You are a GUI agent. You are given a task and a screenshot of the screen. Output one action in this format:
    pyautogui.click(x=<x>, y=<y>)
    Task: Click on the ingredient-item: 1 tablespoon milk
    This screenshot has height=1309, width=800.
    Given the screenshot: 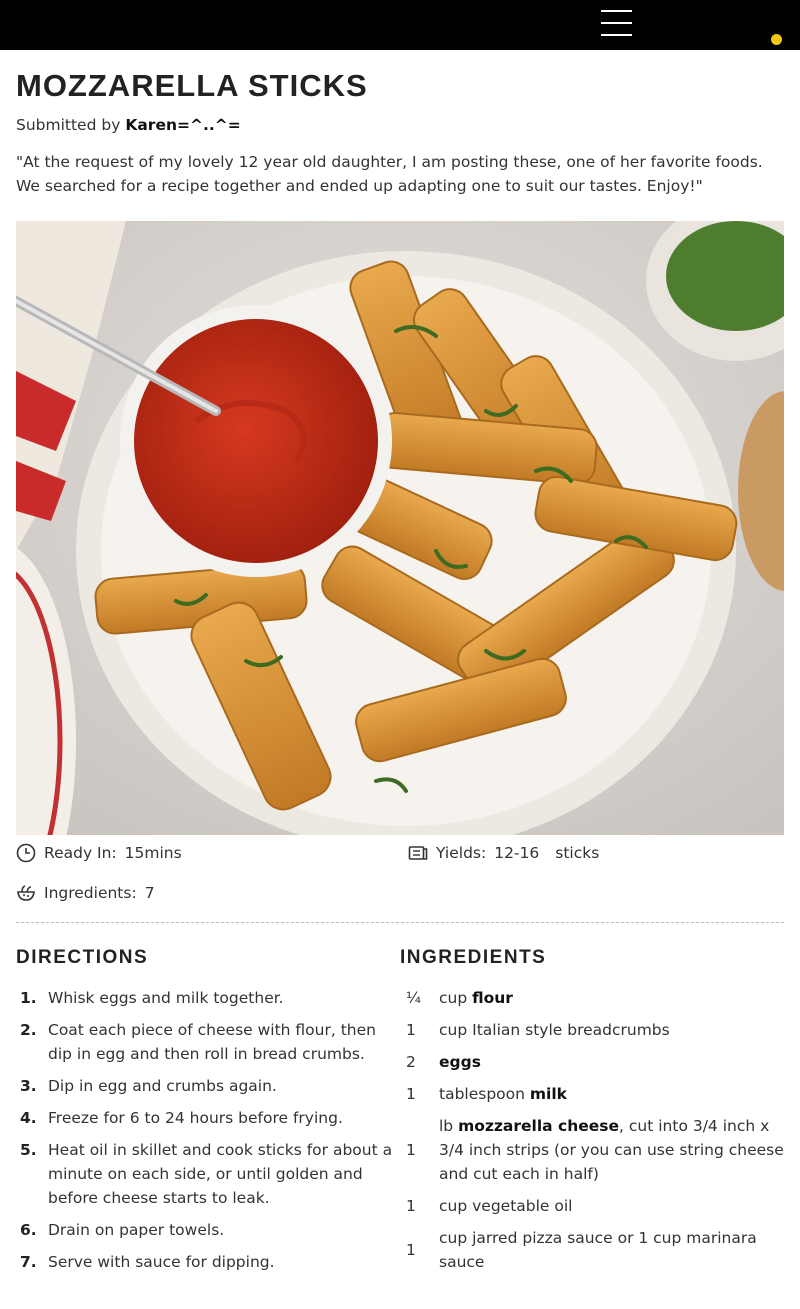 What is the action you would take?
    pyautogui.click(x=592, y=1094)
    